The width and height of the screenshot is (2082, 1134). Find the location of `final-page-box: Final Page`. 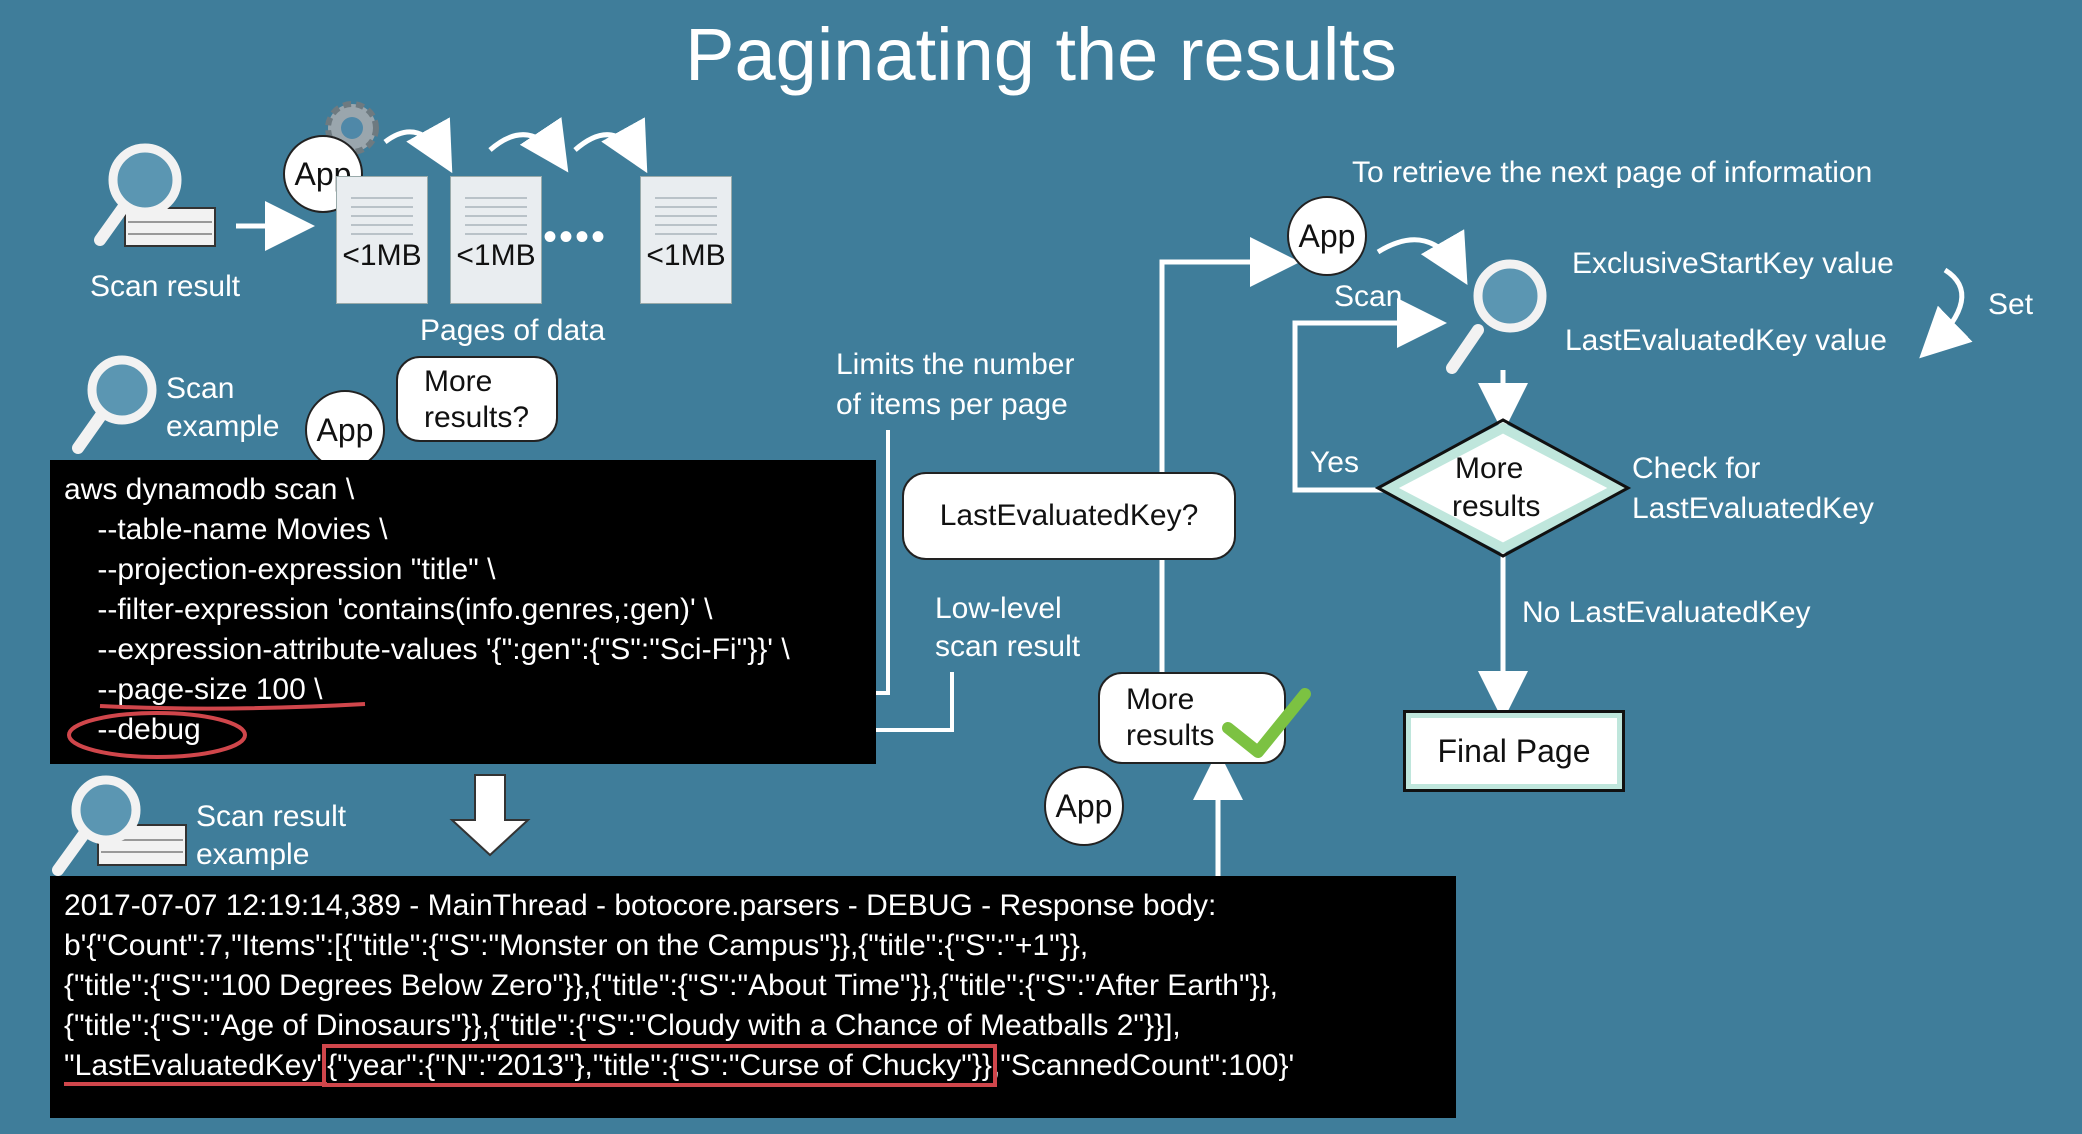

final-page-box: Final Page is located at coordinates (1514, 751).